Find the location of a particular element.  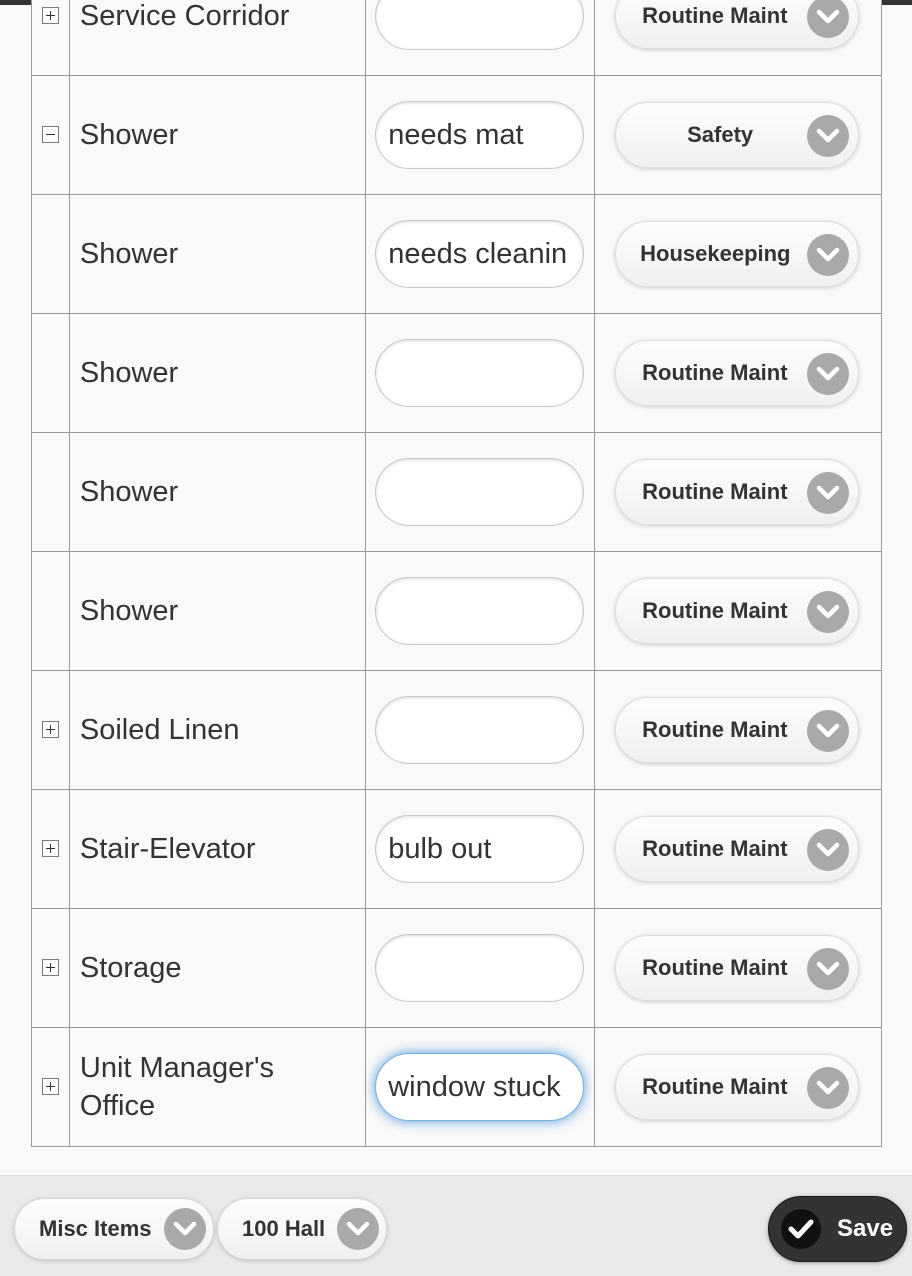

table-row: Shower Housekeeping is located at coordinates (456, 254).